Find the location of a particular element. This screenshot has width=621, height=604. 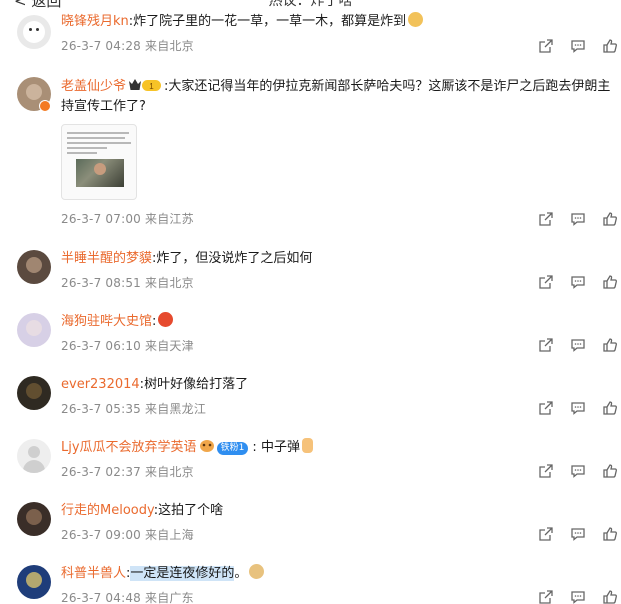

comment-location: 来自江苏 is located at coordinates (169, 219).